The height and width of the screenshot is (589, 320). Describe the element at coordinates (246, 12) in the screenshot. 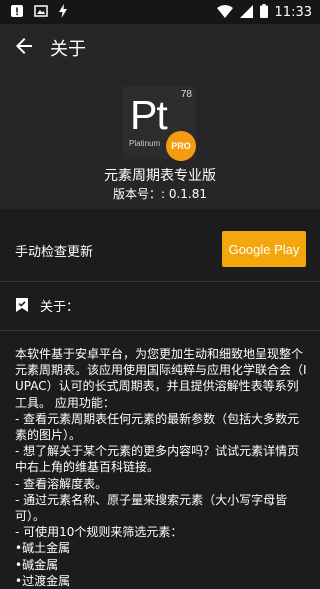

I see `signal-icon` at that location.